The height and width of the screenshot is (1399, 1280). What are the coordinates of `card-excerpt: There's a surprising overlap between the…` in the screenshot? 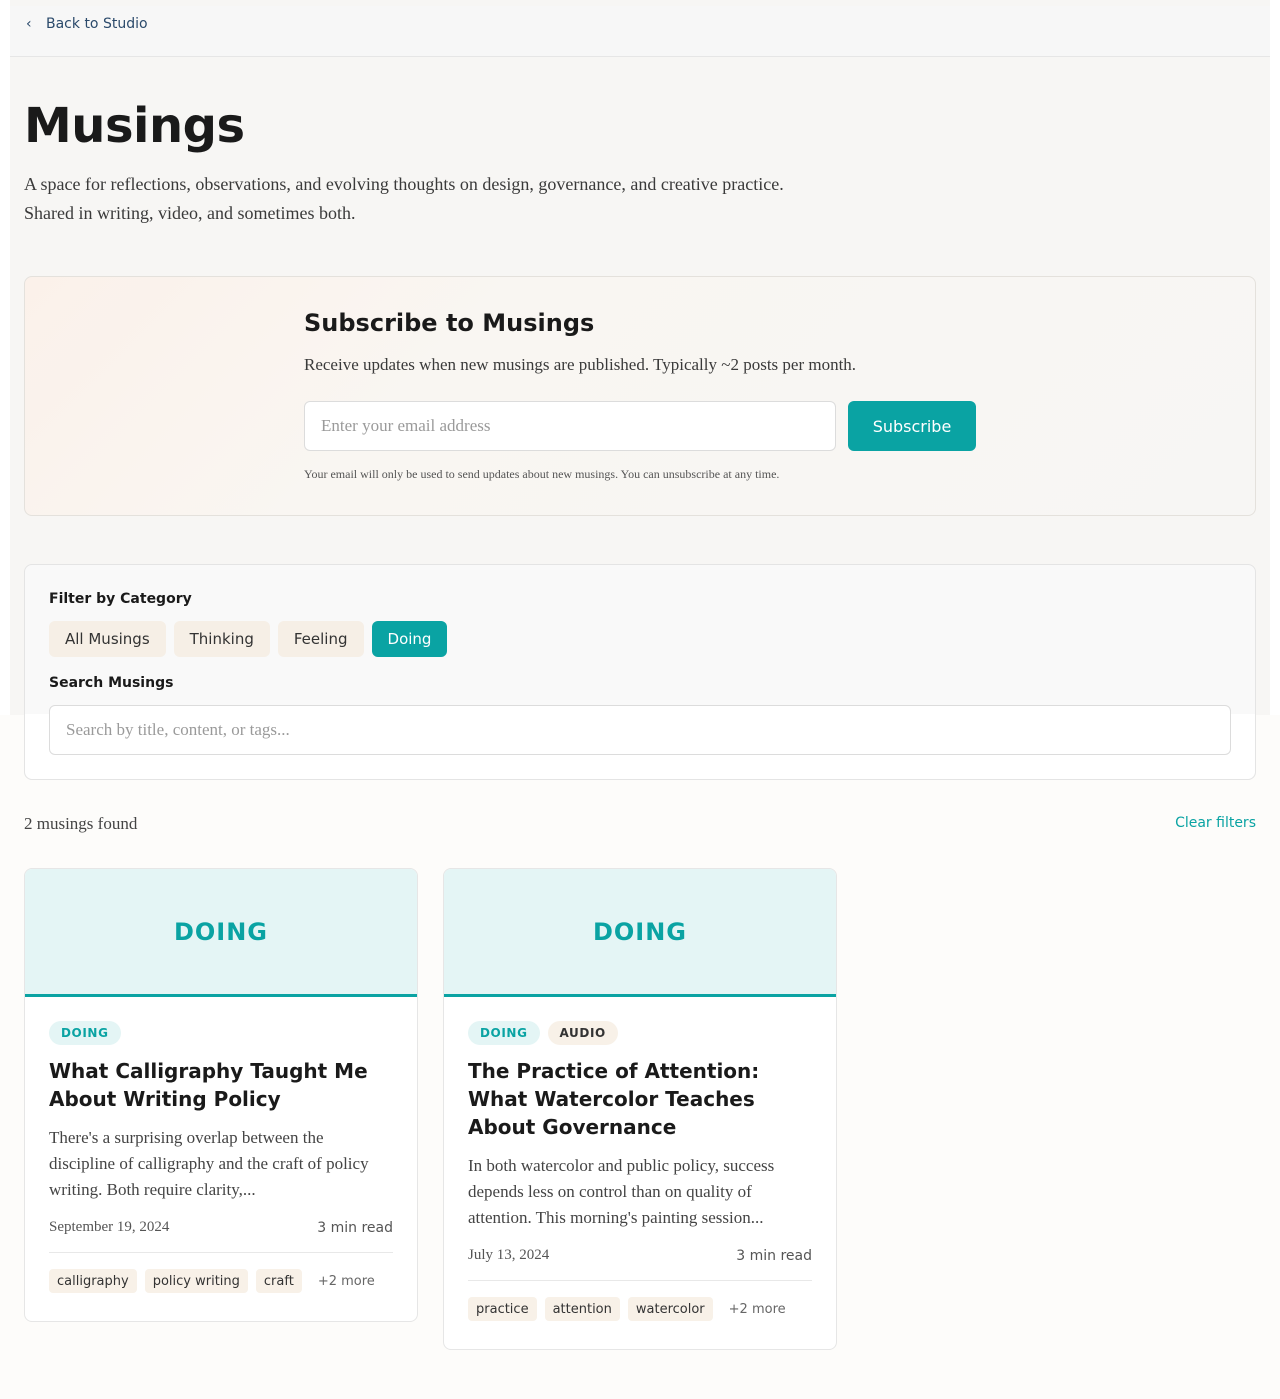 It's located at (209, 1163).